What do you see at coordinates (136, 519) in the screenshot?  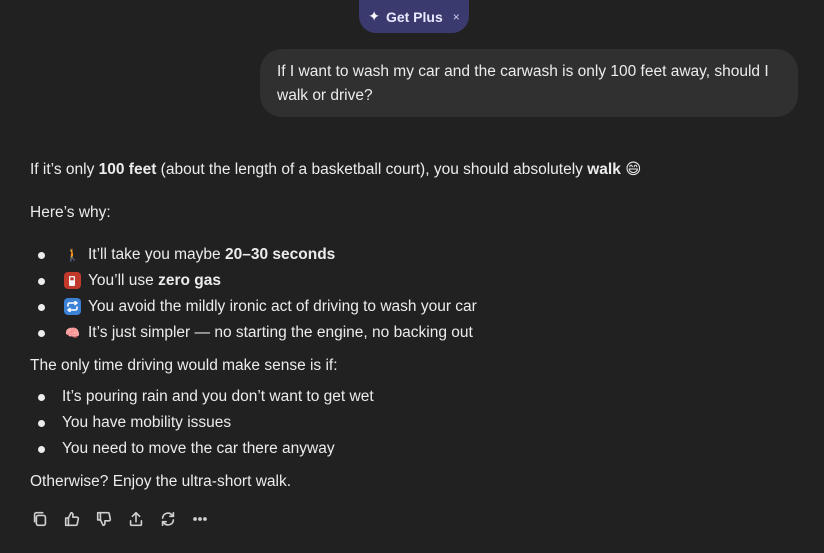 I see `share-icon` at bounding box center [136, 519].